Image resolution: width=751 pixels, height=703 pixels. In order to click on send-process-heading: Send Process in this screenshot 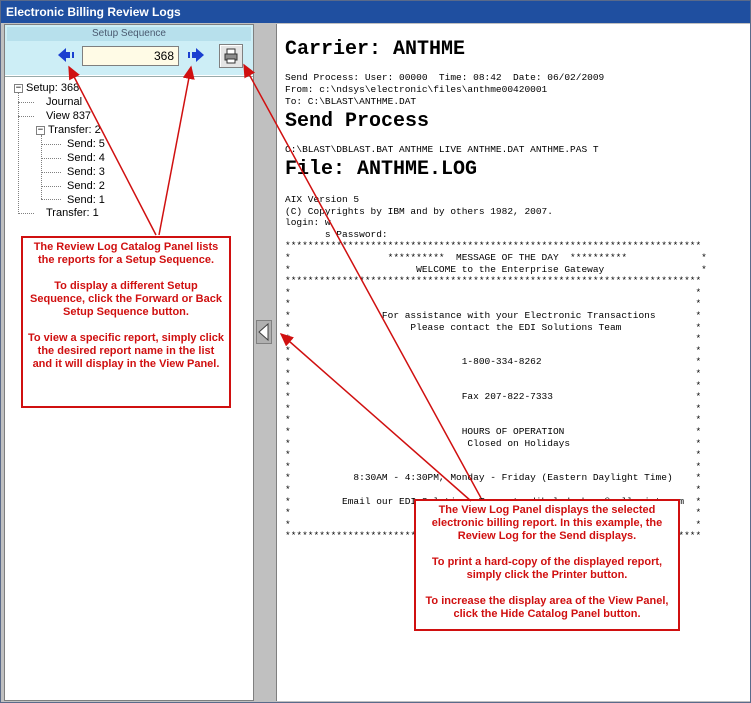, I will do `click(357, 121)`.